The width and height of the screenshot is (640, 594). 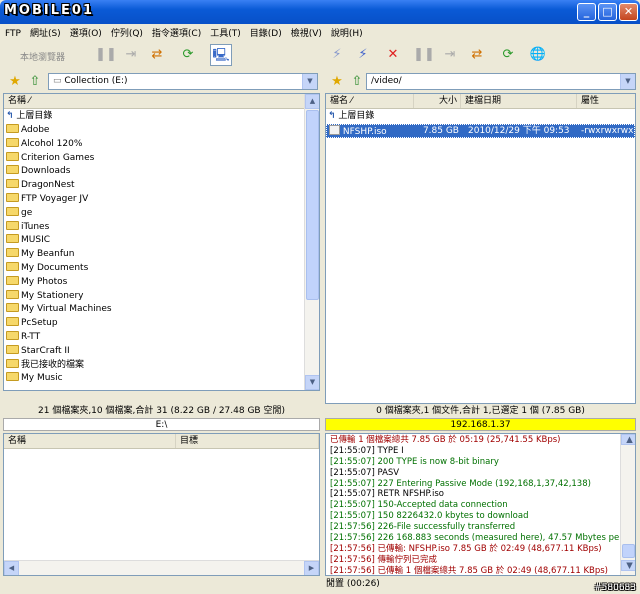 I want to click on folder-row: ge, so click(x=19, y=213).